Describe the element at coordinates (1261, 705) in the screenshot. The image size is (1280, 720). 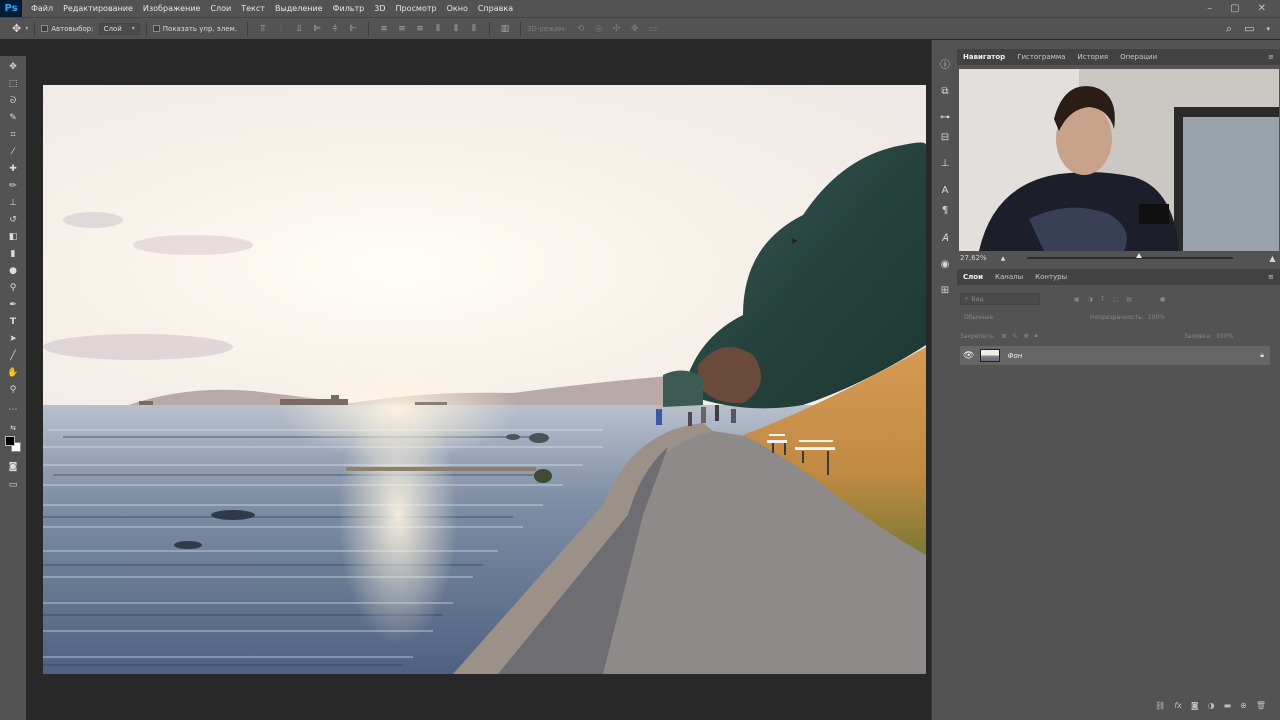
I see `delete-layer-icon: 🗑︎` at that location.